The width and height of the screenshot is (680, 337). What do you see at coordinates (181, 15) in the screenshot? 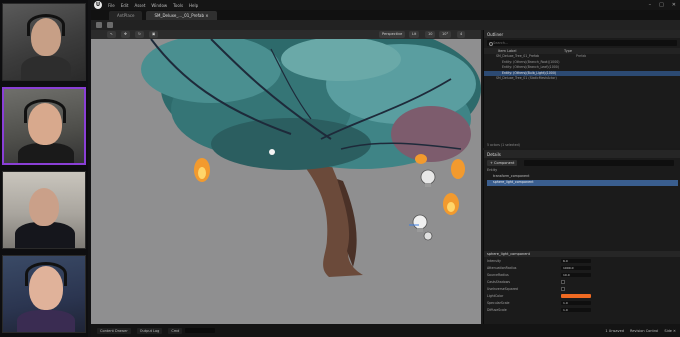
I see `tab-prefab: SM_Deluxe_..._01_Prefab ×` at bounding box center [181, 15].